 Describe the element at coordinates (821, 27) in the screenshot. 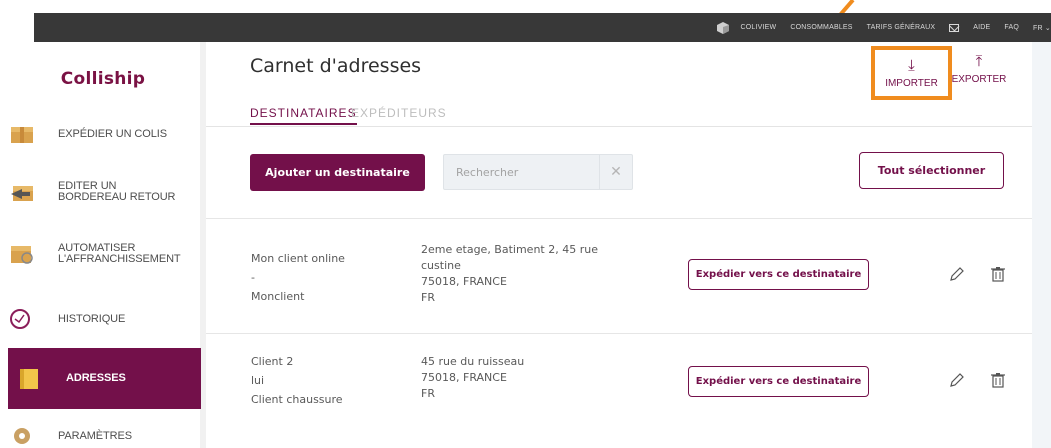

I see `nav-consommables: CONSOMMABLES` at that location.